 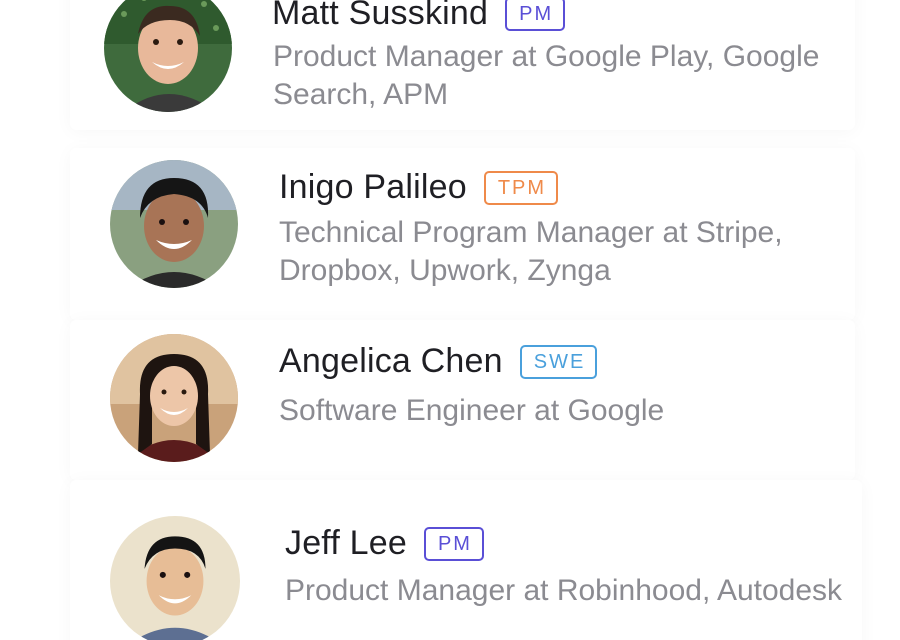 I want to click on mentor-description: Software Engineer at Google, so click(x=472, y=410).